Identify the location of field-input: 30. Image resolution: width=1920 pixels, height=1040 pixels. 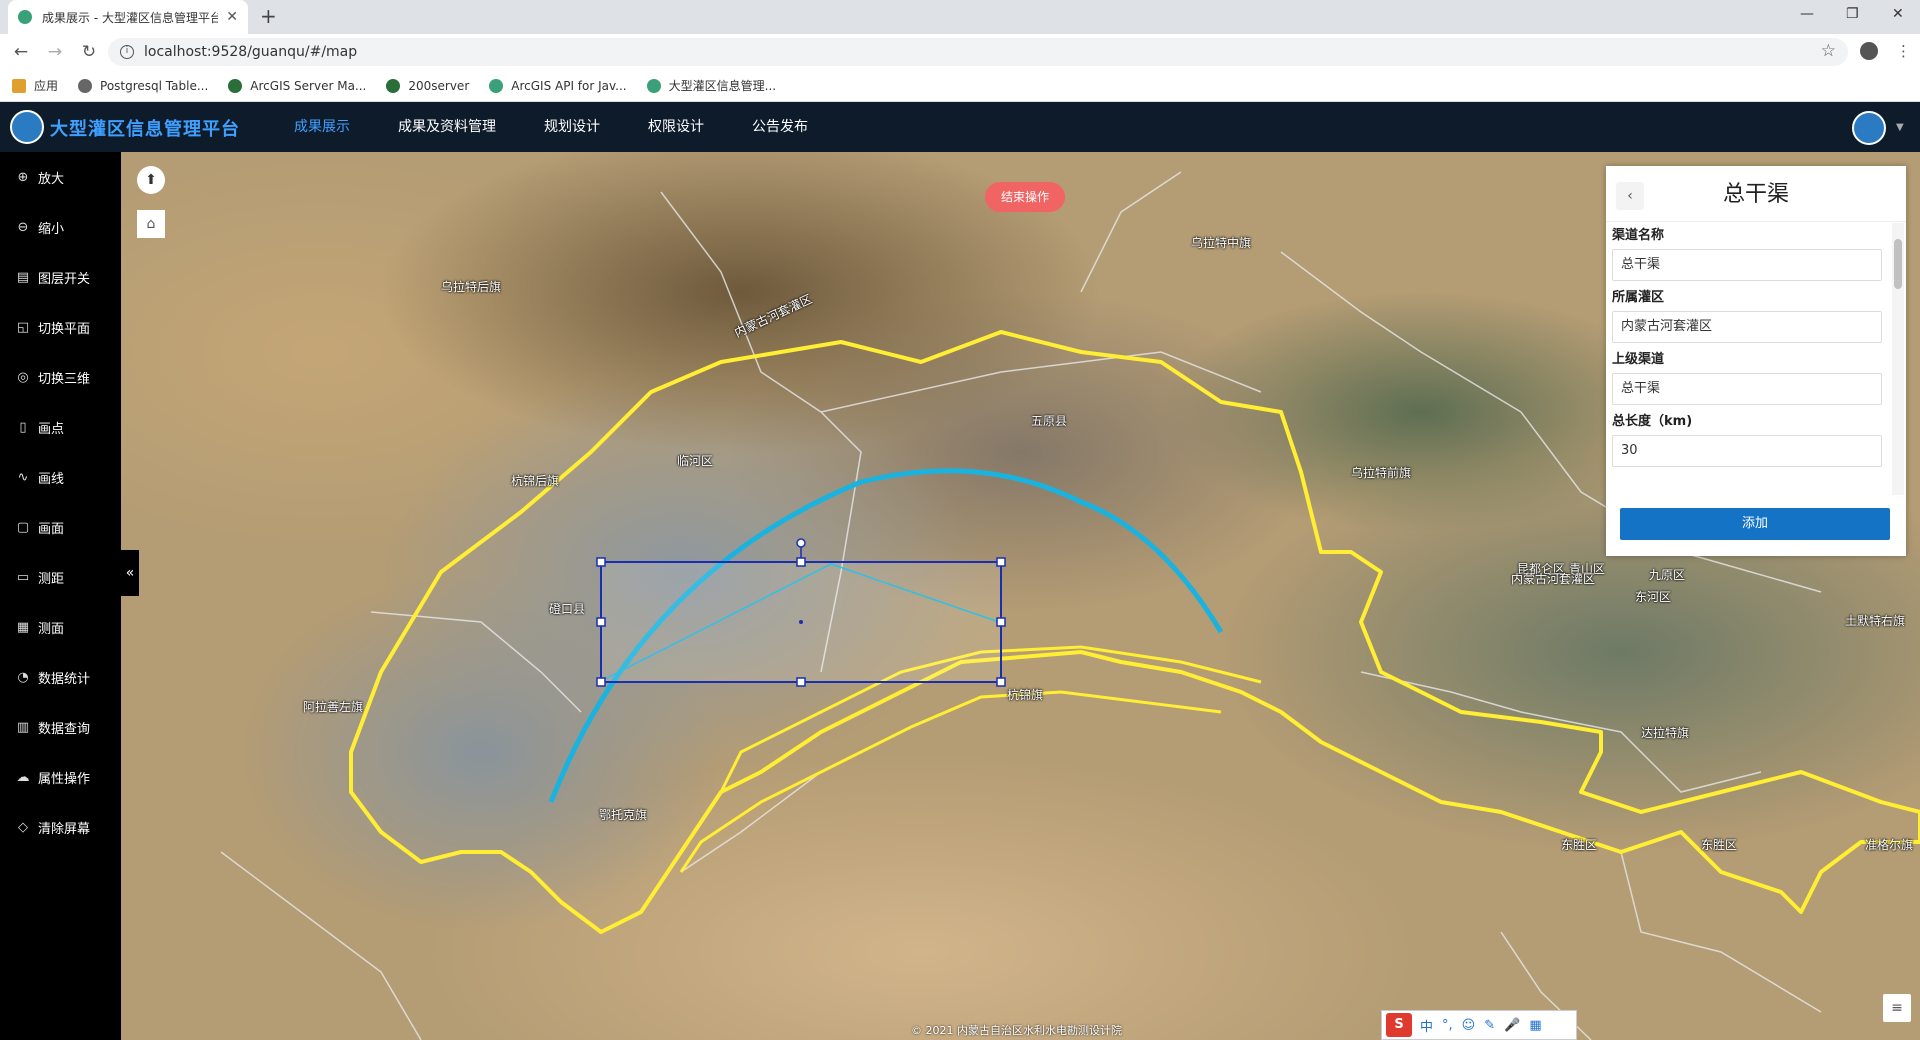
(1747, 451).